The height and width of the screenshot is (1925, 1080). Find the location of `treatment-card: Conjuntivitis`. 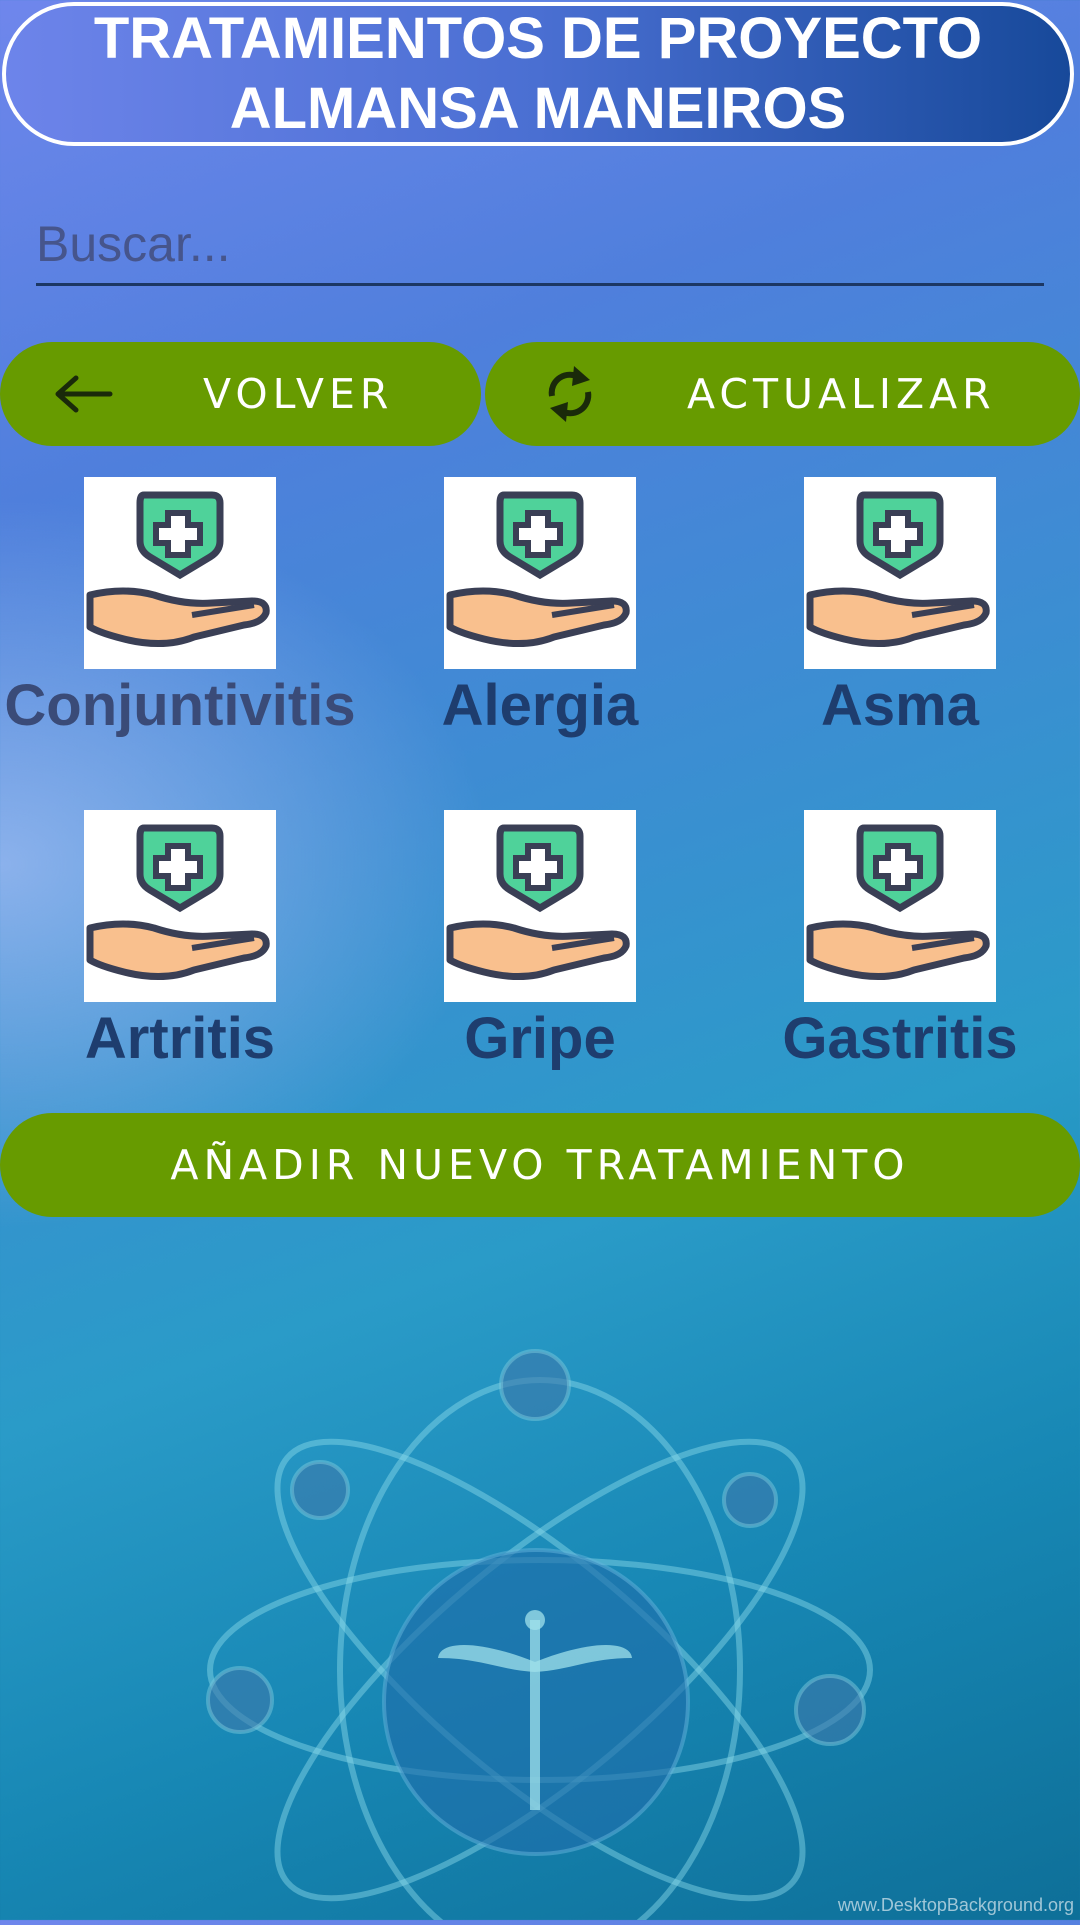

treatment-card: Conjuntivitis is located at coordinates (180, 632).